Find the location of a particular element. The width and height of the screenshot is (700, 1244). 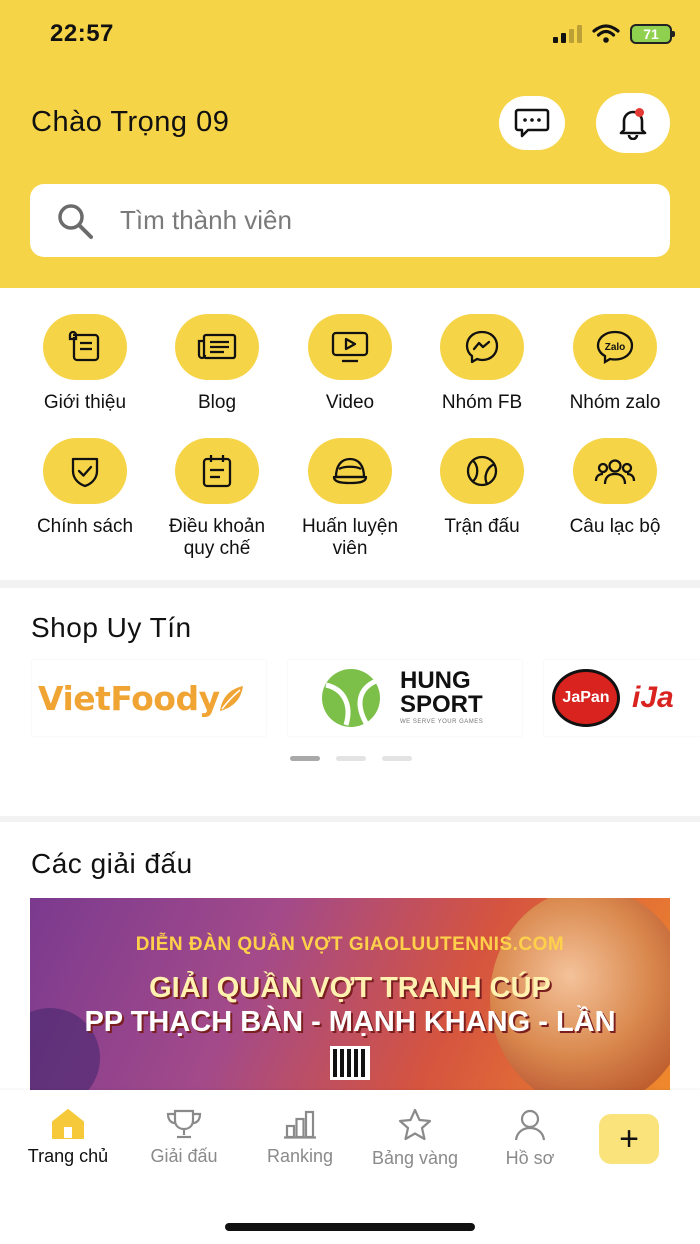

menu-item-dieu-khoan: Điều khoản quy chế is located at coordinates (217, 499).